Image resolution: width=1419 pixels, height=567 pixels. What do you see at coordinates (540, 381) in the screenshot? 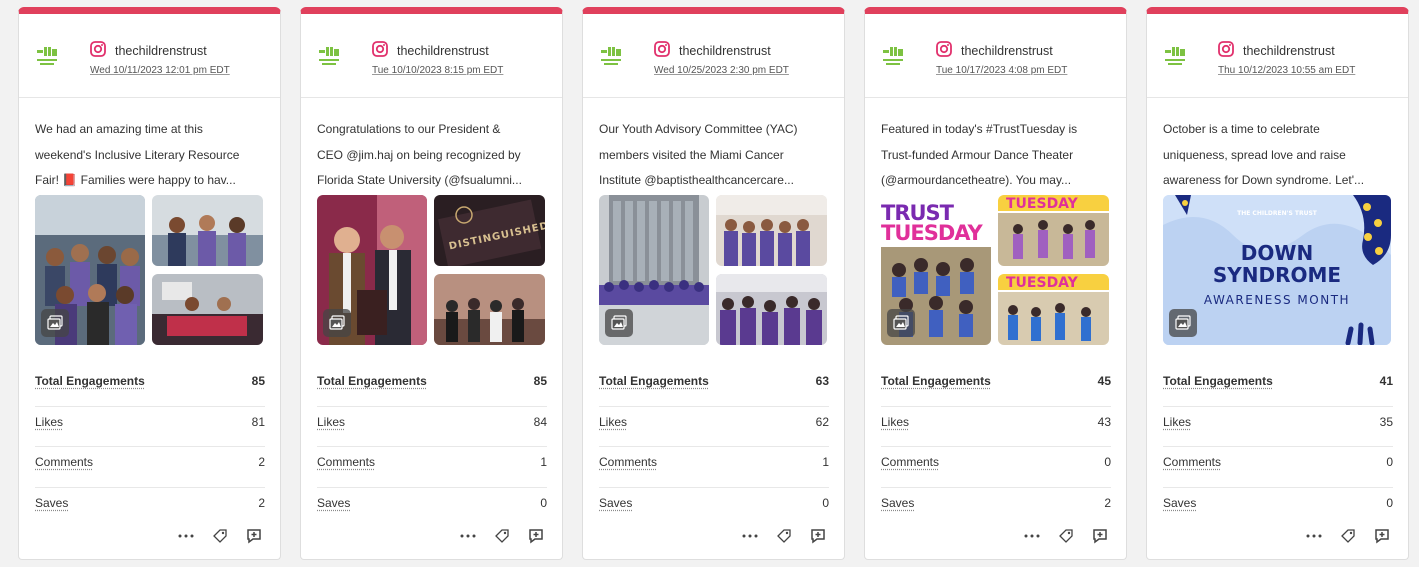
I see `metric-value: 85` at bounding box center [540, 381].